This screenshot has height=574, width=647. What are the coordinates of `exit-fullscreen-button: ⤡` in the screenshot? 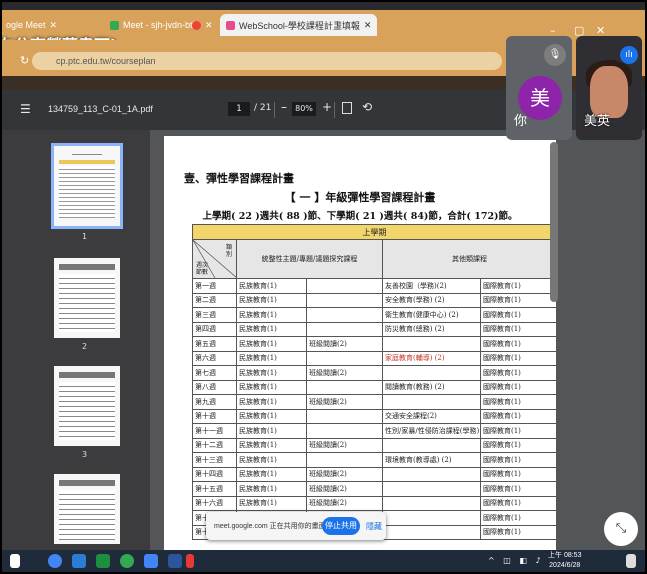 It's located at (621, 529).